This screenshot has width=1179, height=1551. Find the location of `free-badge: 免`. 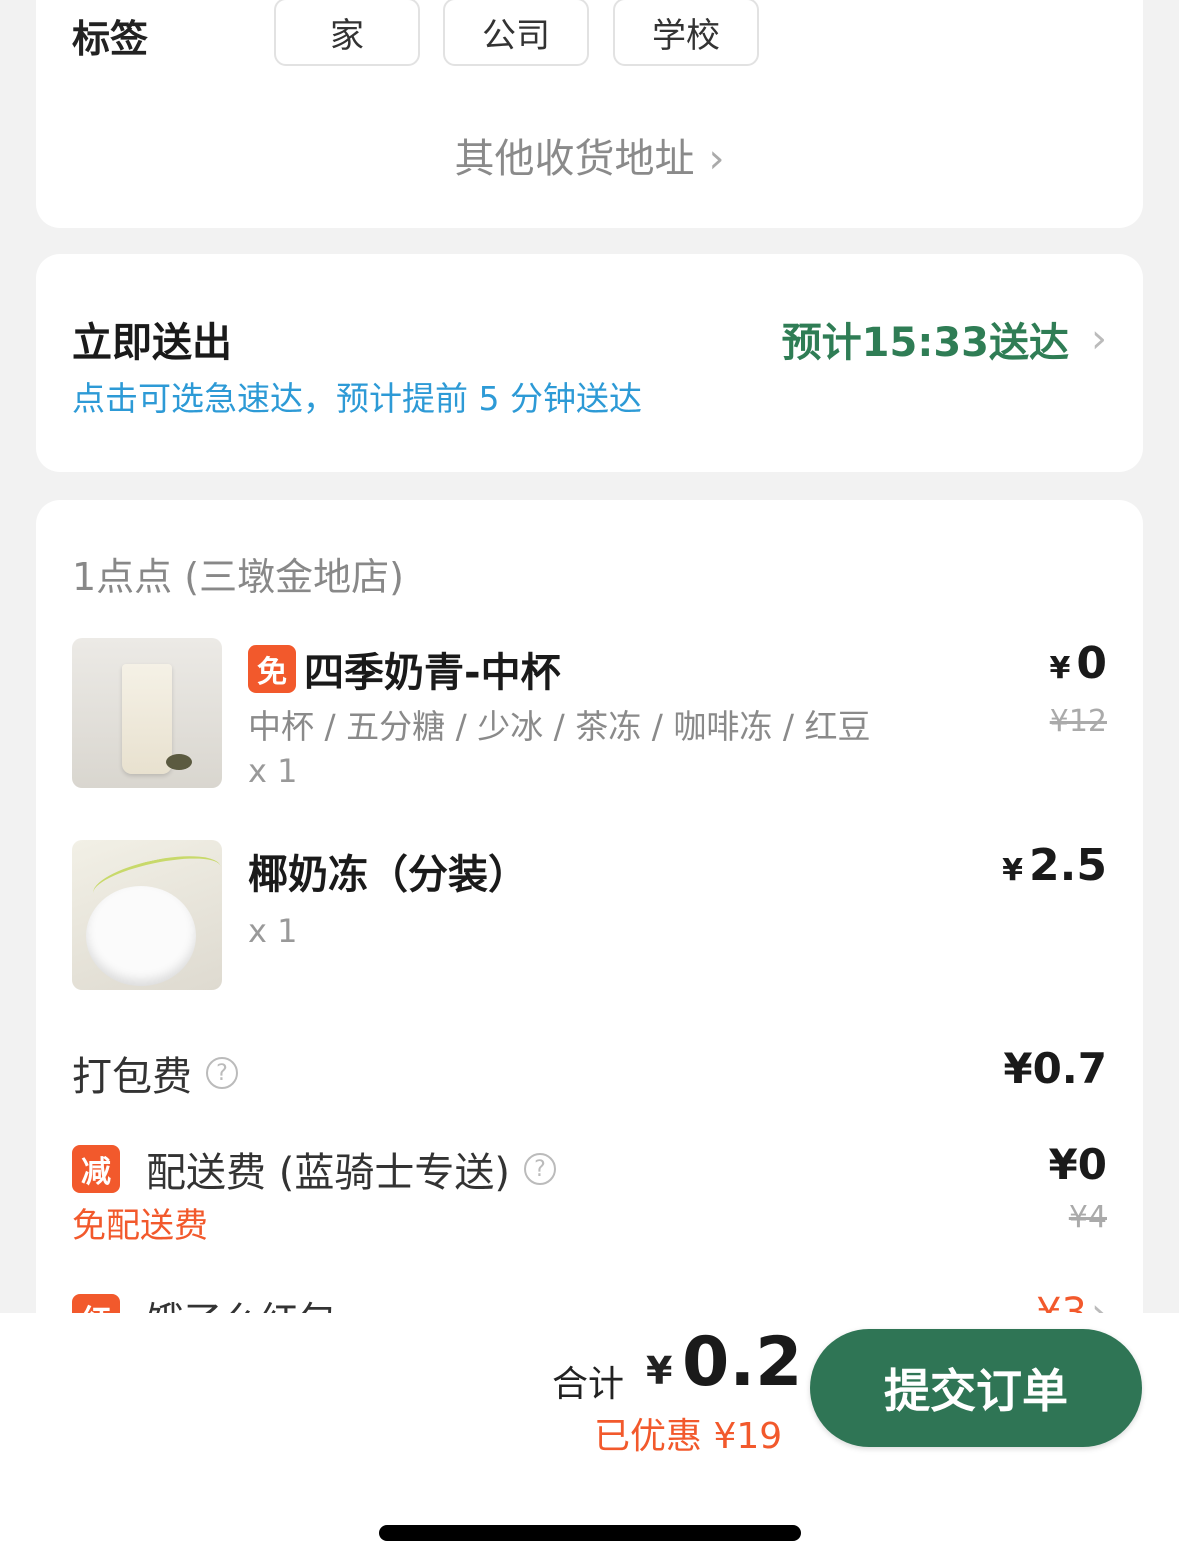

free-badge: 免 is located at coordinates (272, 669).